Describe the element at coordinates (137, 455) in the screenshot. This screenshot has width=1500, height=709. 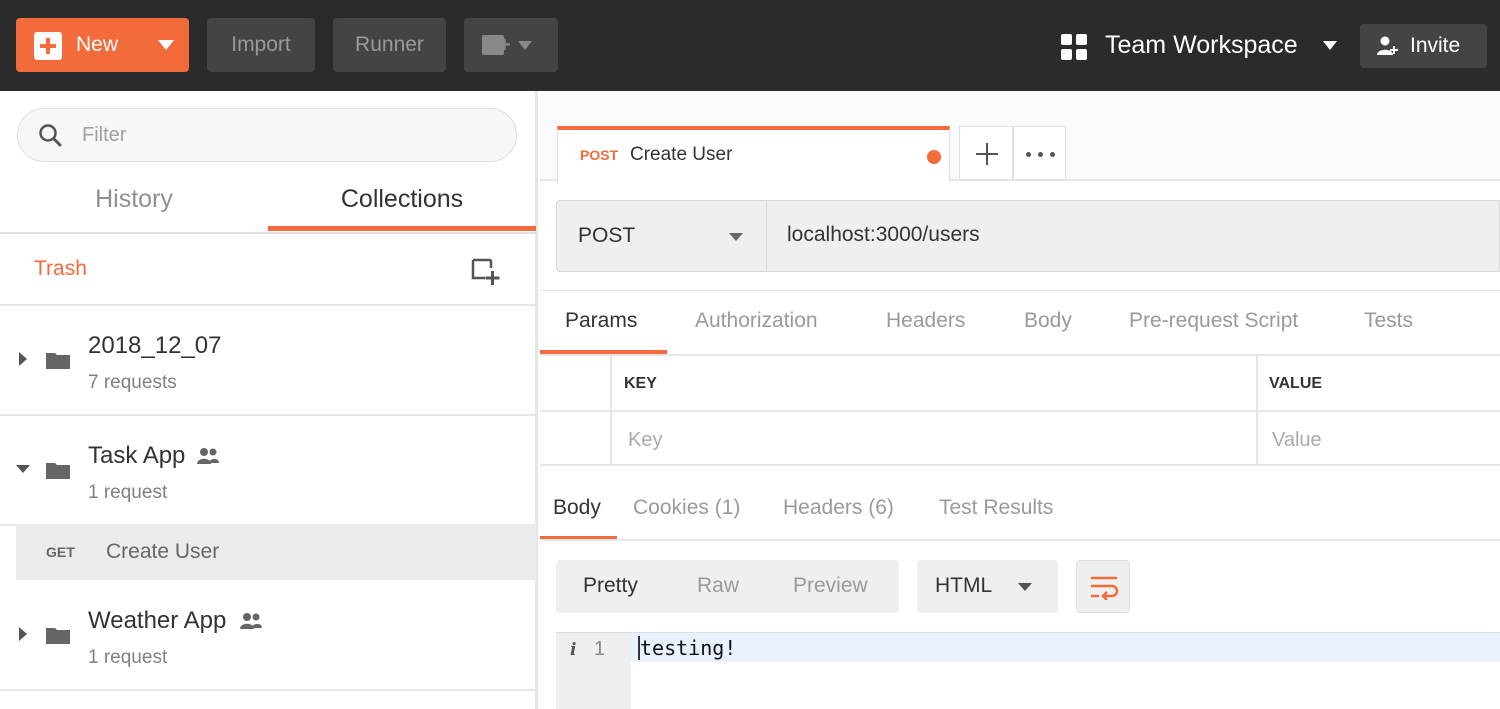
I see `collection-name: Task App` at that location.